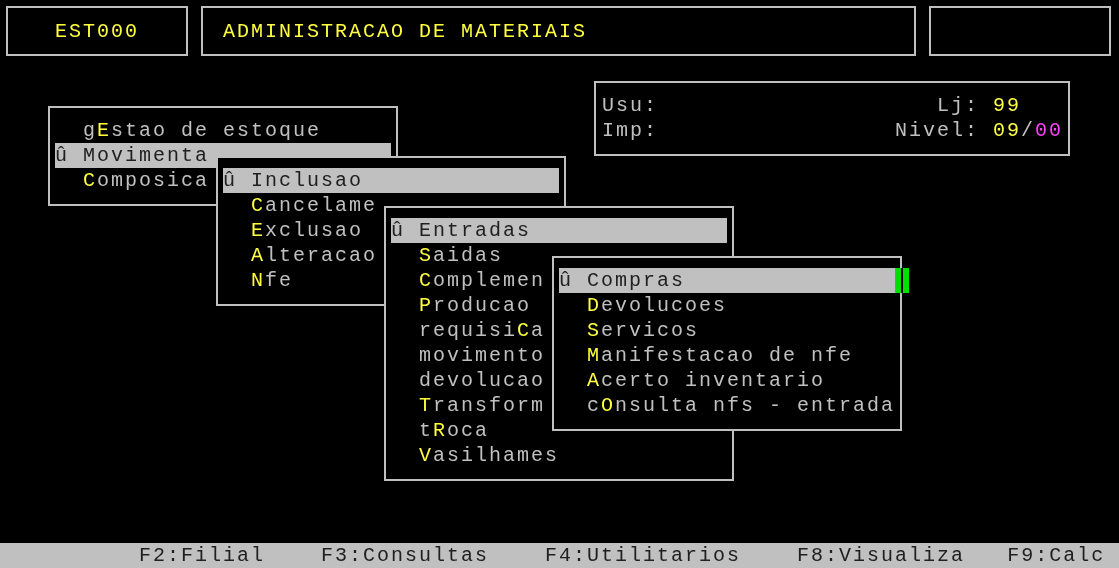 The height and width of the screenshot is (568, 1119). Describe the element at coordinates (558, 31) in the screenshot. I see `screen-title: ADMINISTRACAO DE MATERIAIS` at that location.